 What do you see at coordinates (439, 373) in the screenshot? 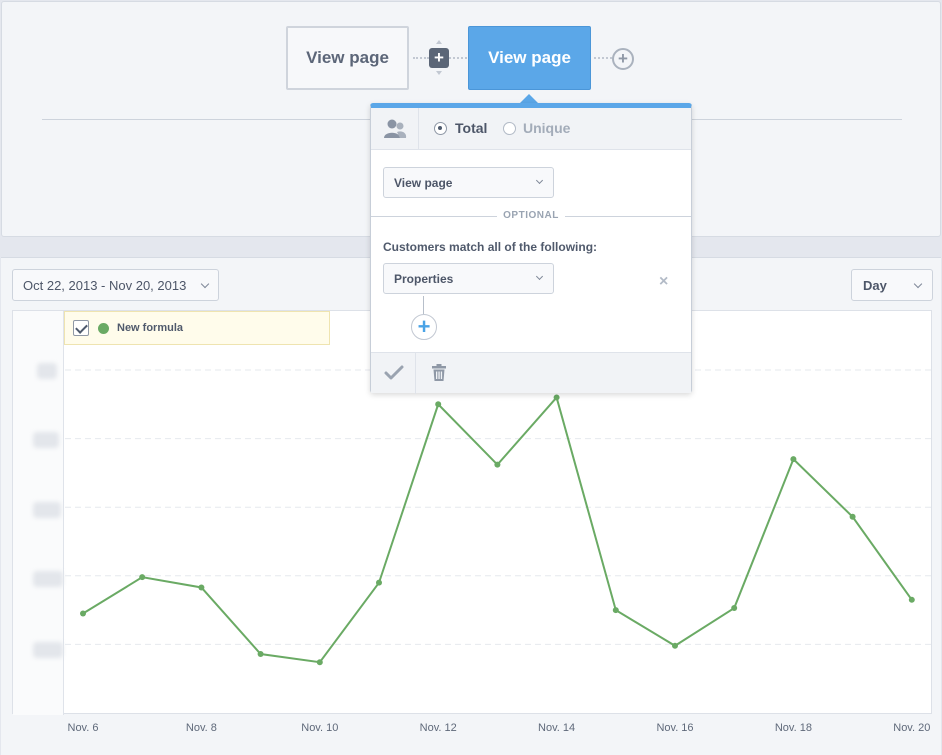
I see `trash-icon` at bounding box center [439, 373].